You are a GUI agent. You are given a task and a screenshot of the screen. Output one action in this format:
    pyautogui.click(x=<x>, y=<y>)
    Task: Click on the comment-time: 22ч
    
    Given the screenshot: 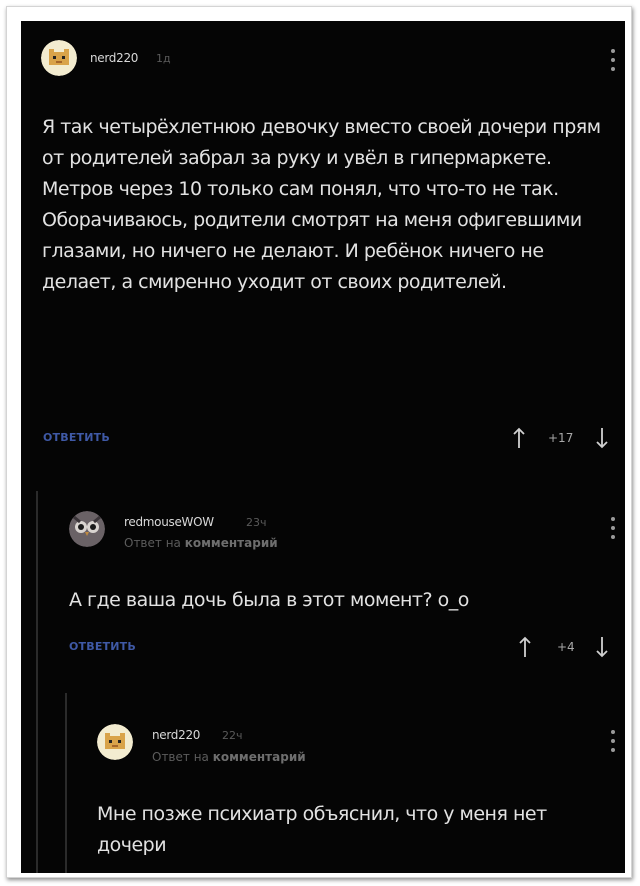 What is the action you would take?
    pyautogui.click(x=232, y=735)
    